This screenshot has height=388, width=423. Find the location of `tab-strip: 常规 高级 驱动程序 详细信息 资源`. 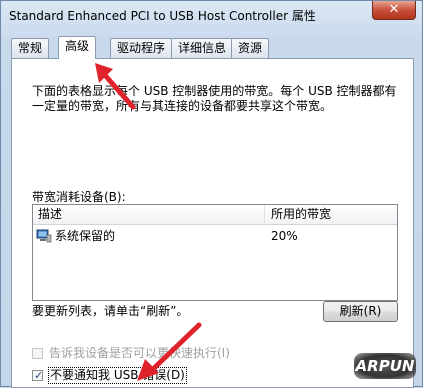

tab-strip: 常规 高级 驱动程序 详细信息 资源 is located at coordinates (211, 47).